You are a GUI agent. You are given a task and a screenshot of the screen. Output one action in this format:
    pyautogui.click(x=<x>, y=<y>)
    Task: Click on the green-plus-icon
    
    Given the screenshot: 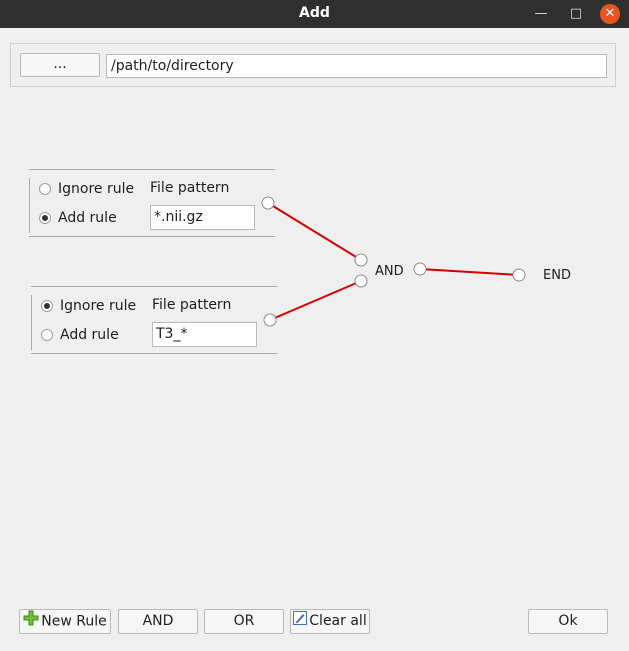 What is the action you would take?
    pyautogui.click(x=31, y=621)
    